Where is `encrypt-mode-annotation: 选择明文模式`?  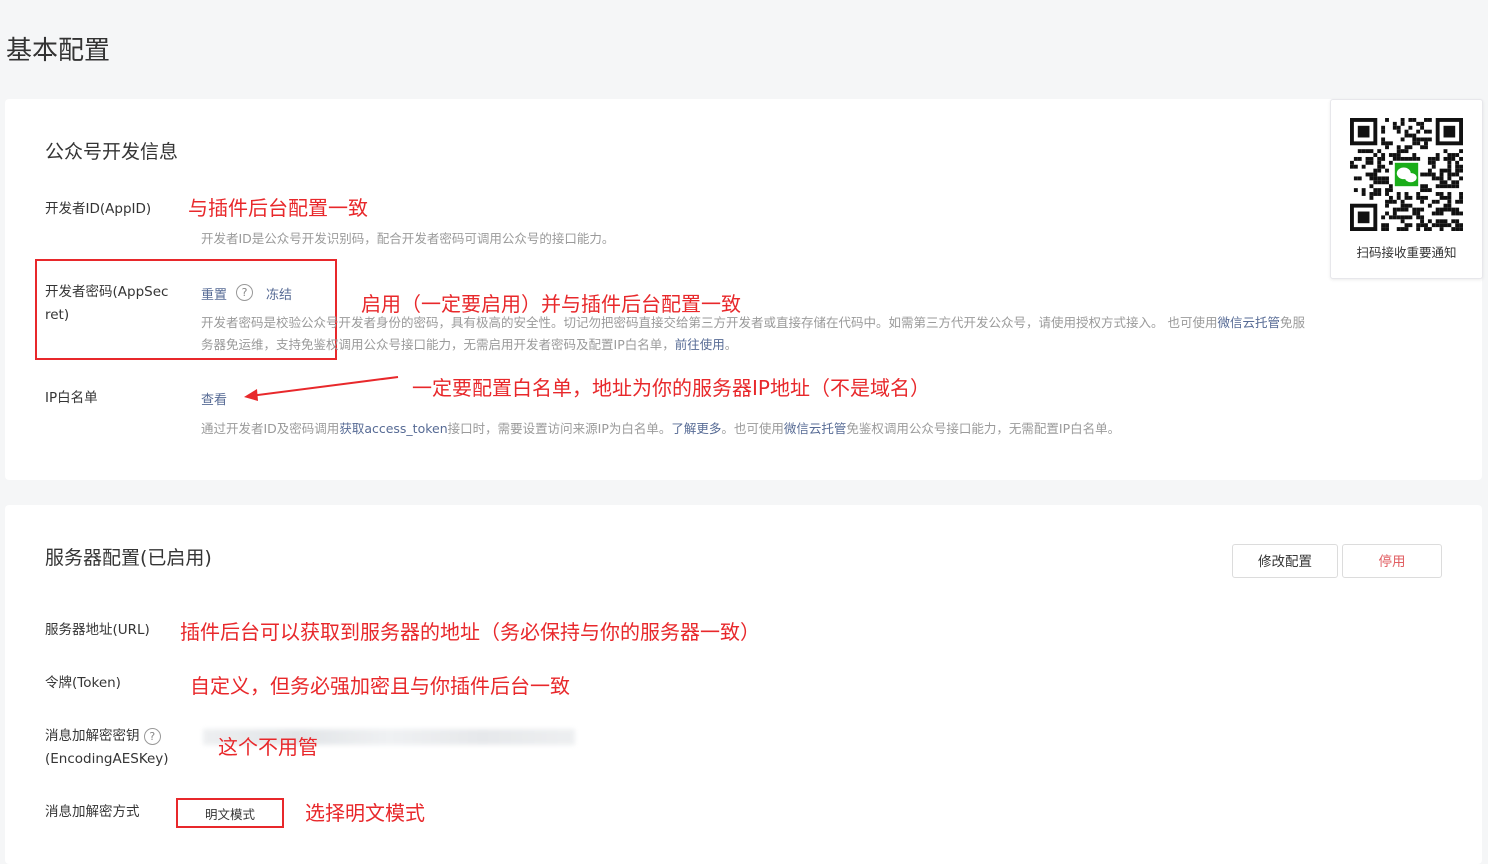 encrypt-mode-annotation: 选择明文模式 is located at coordinates (365, 813).